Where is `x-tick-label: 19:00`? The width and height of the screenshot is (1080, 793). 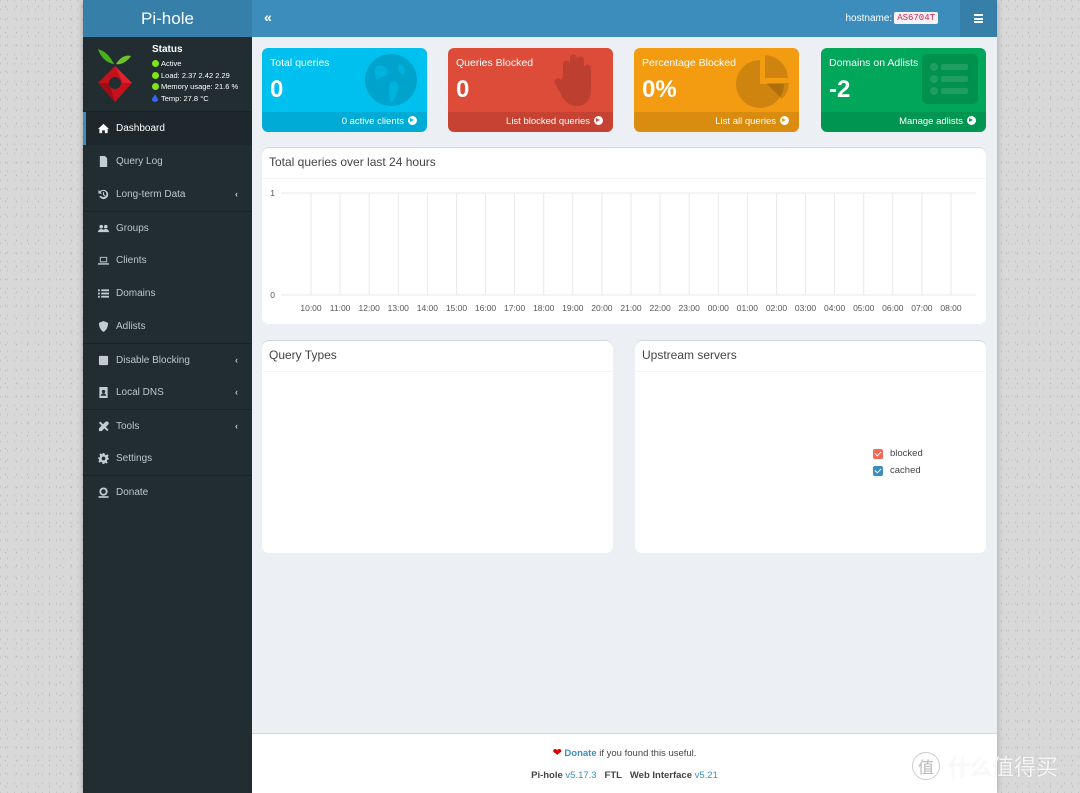
x-tick-label: 19:00 is located at coordinates (573, 308).